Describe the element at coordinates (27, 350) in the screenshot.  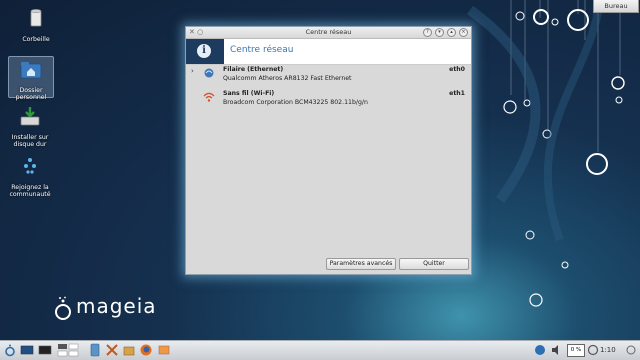
I see `desktop-show-icon` at that location.